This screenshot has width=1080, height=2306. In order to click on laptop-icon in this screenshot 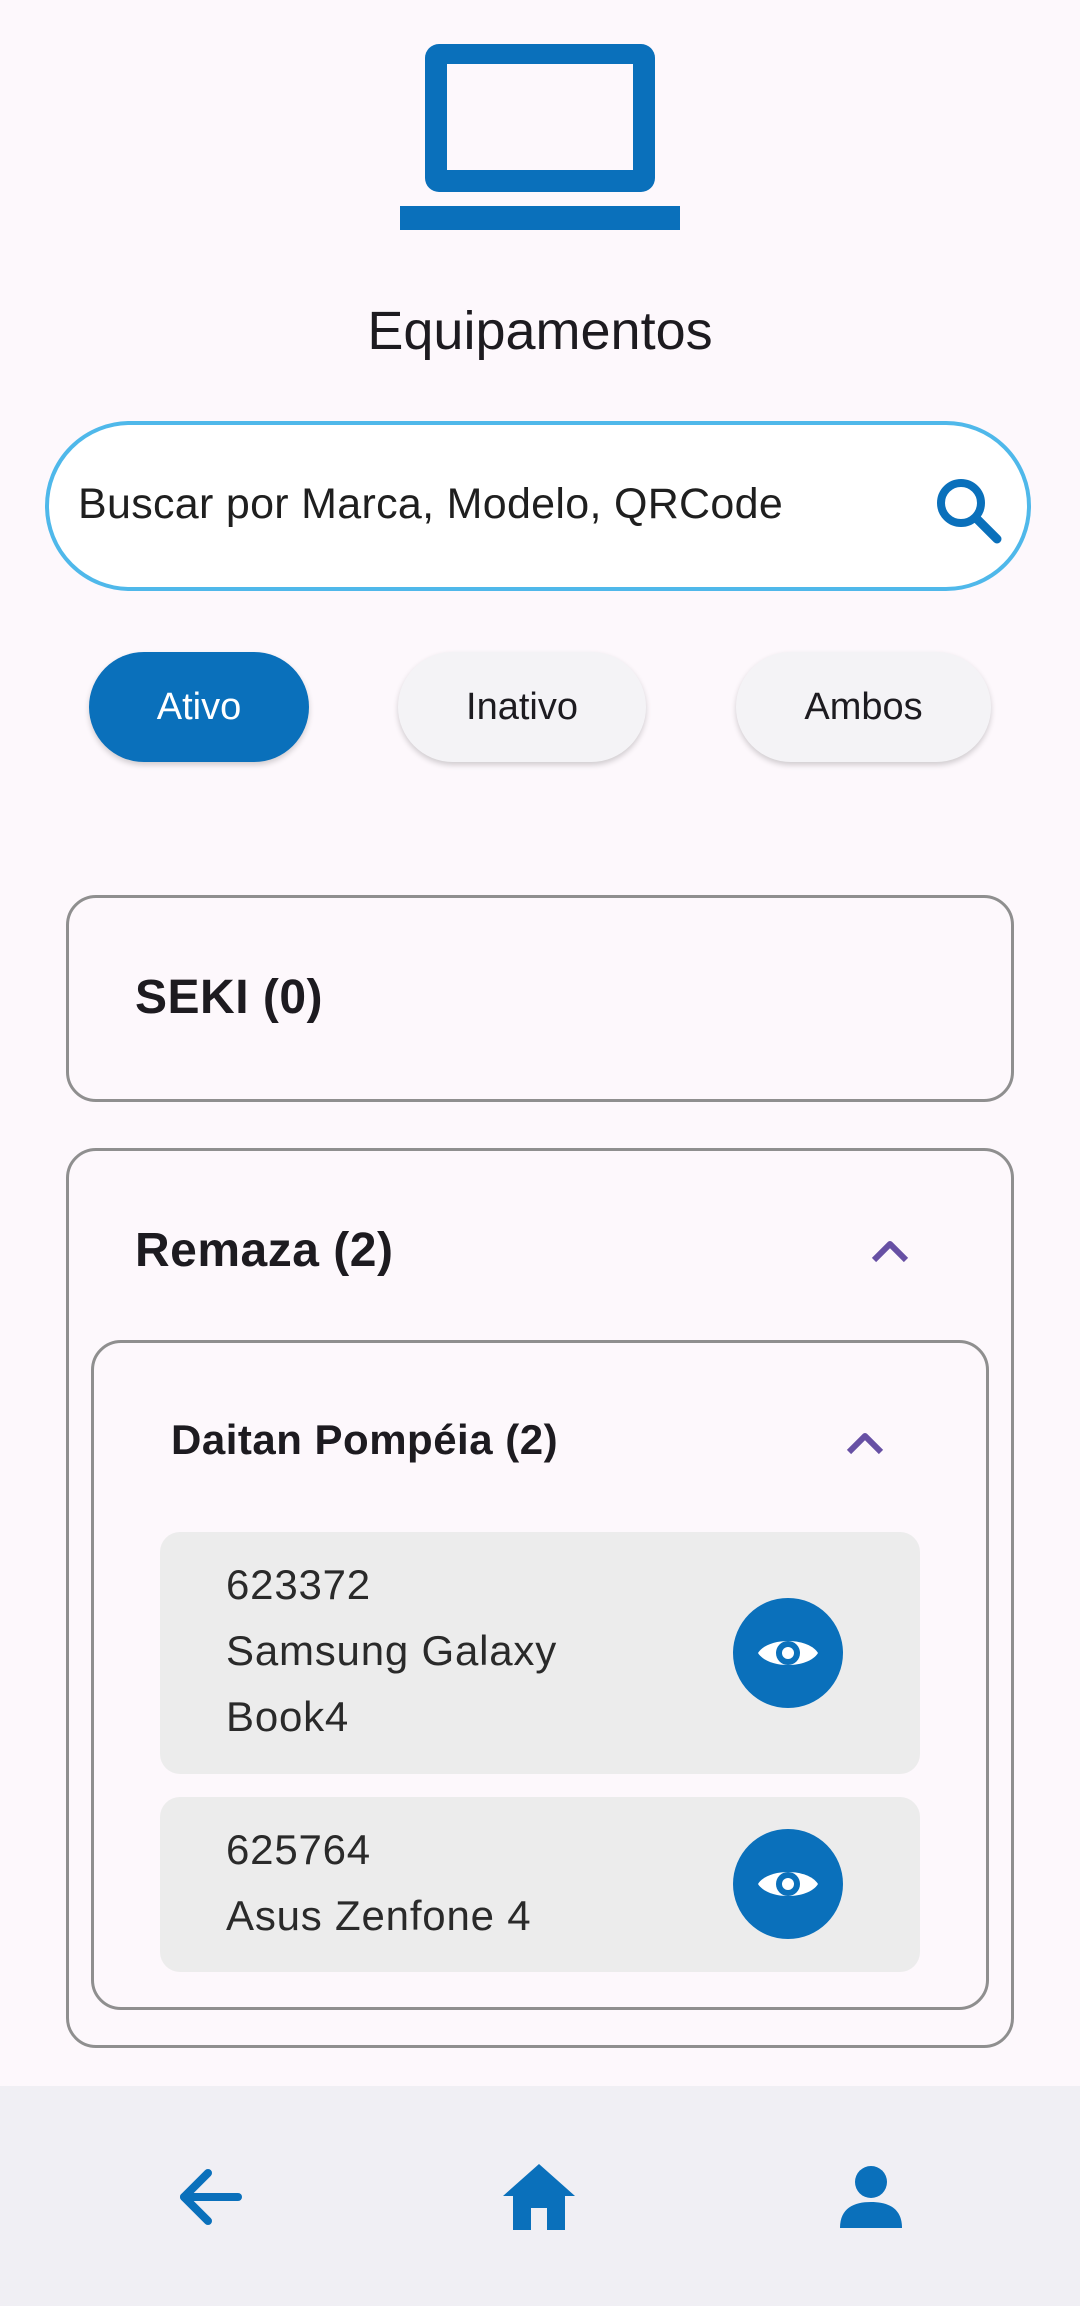, I will do `click(540, 137)`.